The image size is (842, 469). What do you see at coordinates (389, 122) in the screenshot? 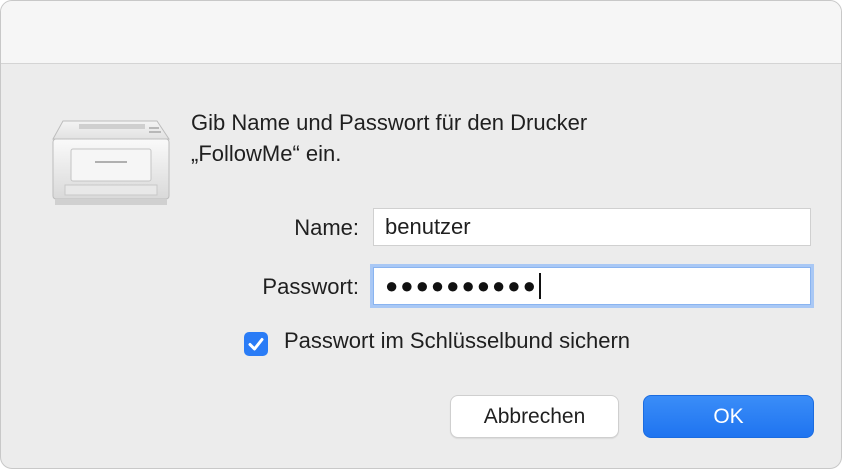
I see `message-line-1: Gib Name und Passwort für den Drucker` at bounding box center [389, 122].